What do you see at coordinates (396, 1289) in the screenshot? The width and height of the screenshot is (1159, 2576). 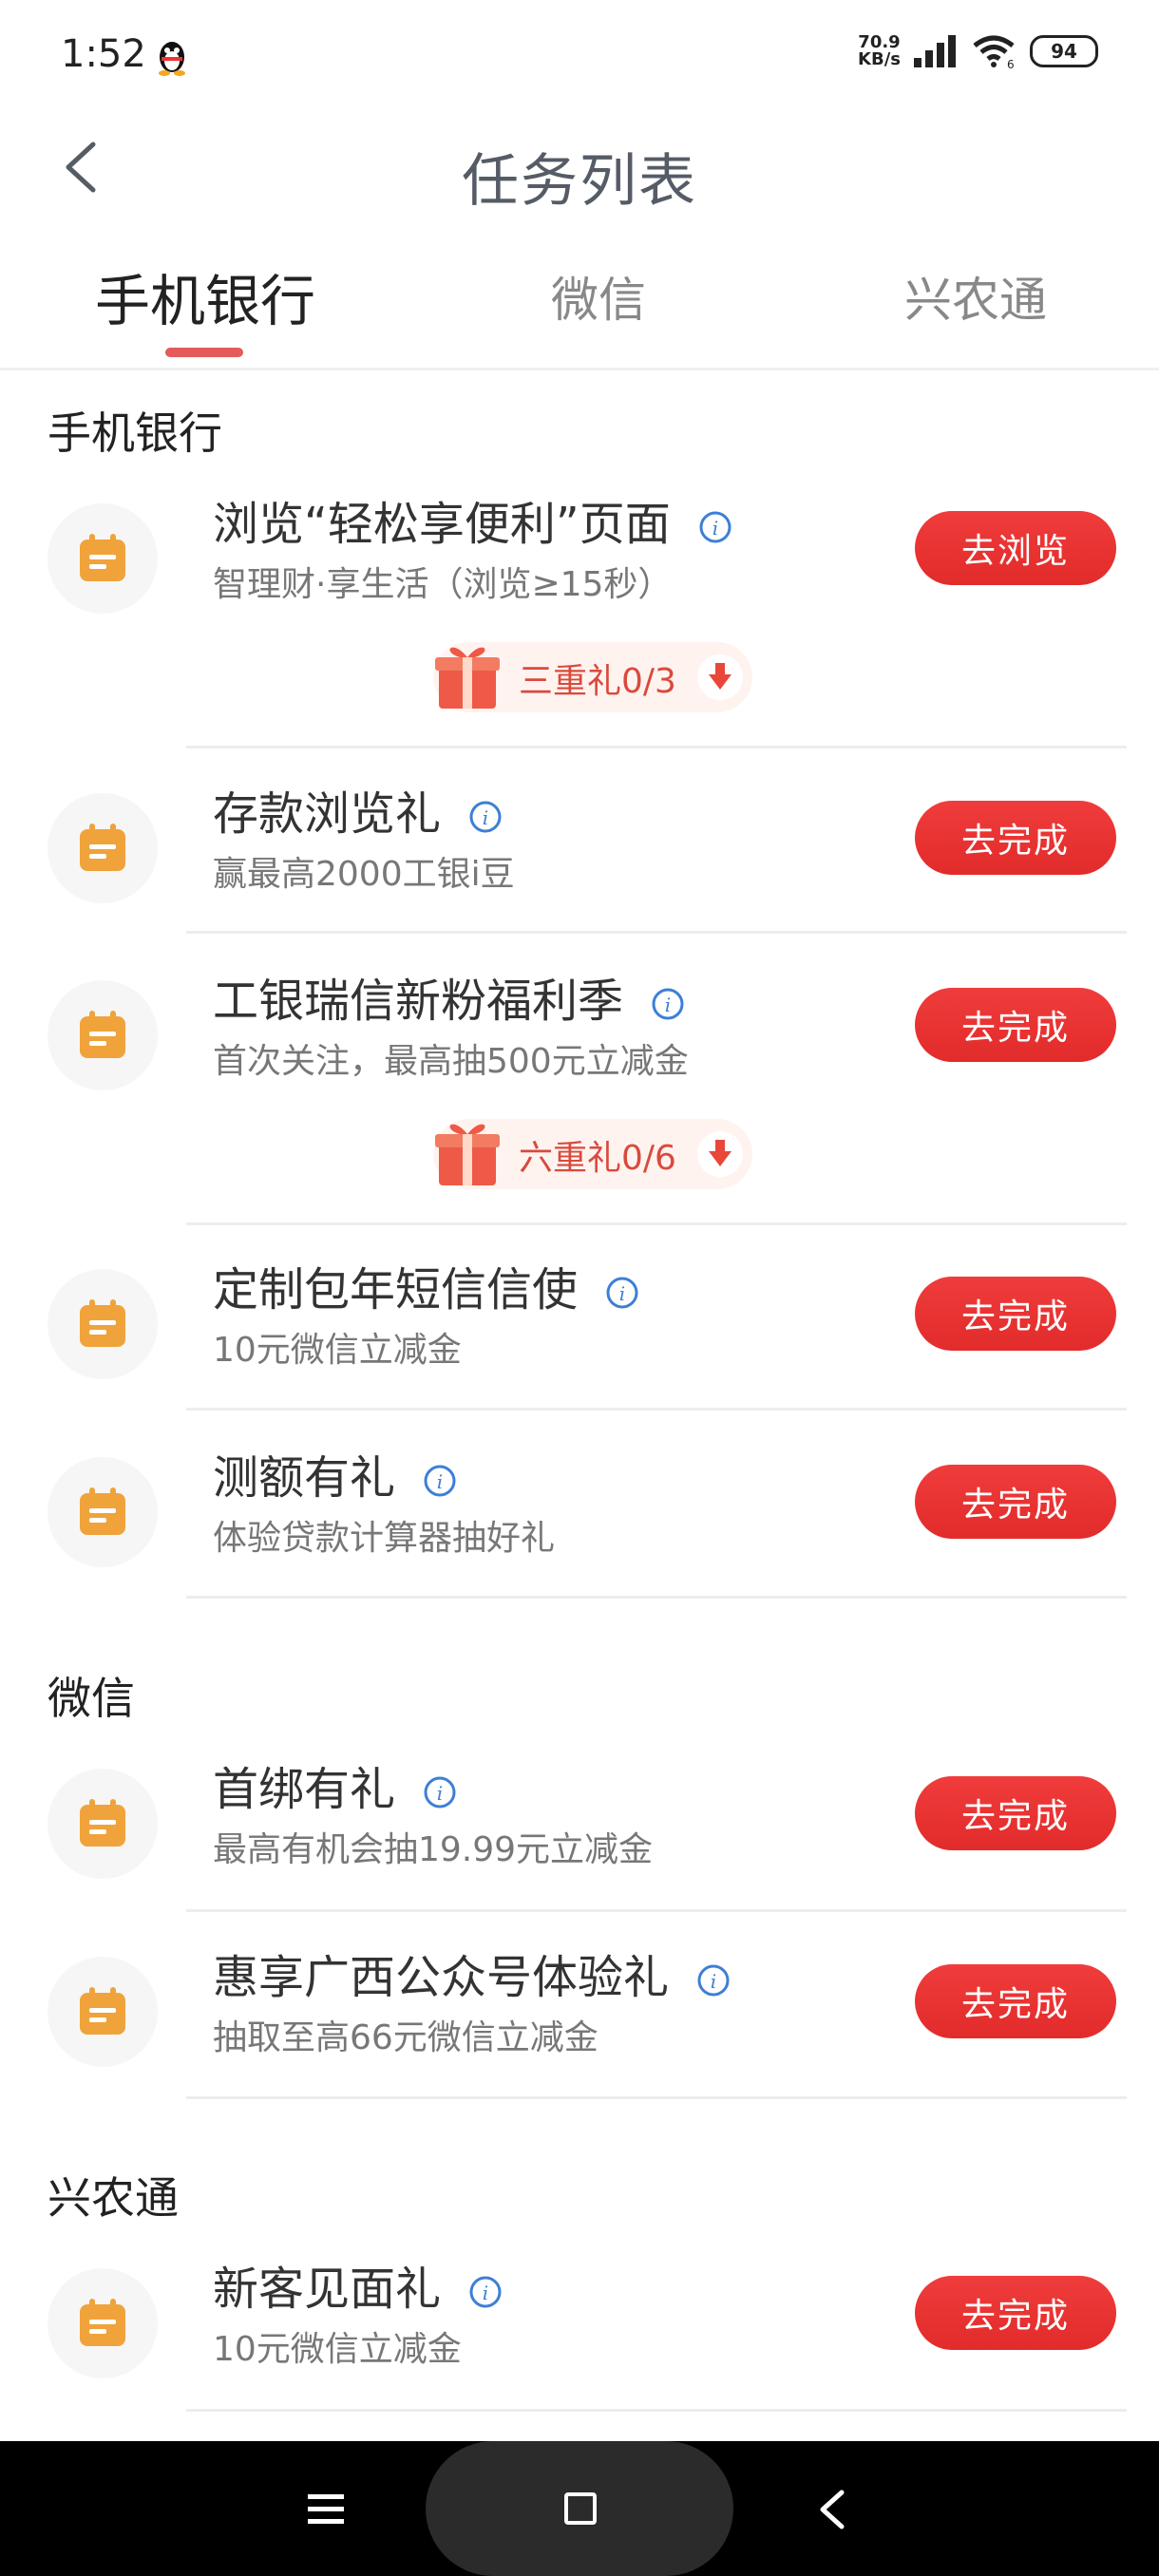 I see `task-title-text: 定制包年短信信使` at bounding box center [396, 1289].